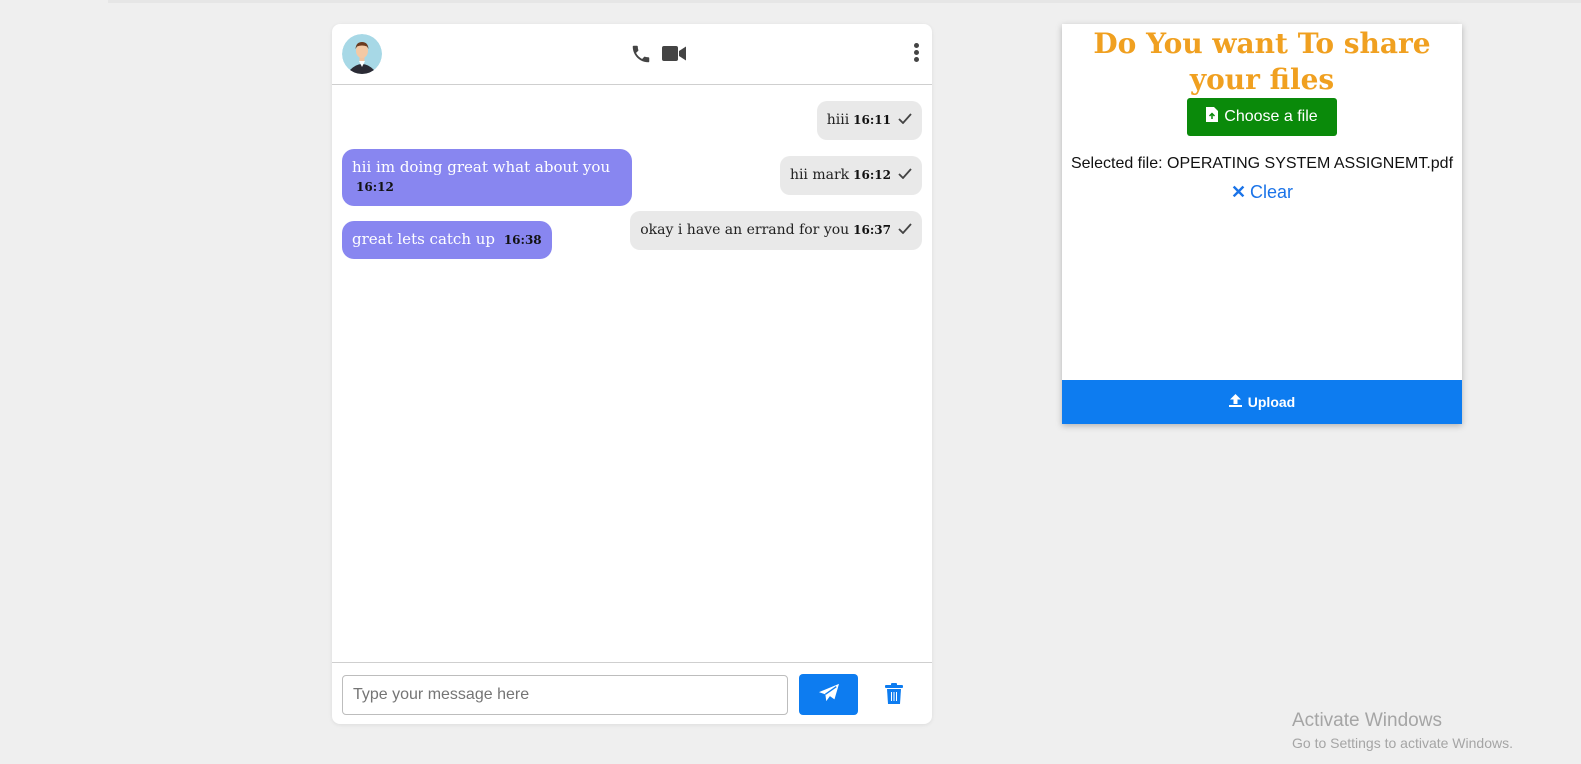 The width and height of the screenshot is (1581, 764). I want to click on file-upload-icon, so click(1212, 117).